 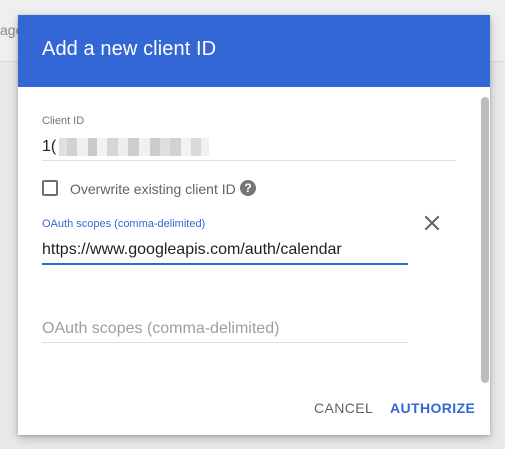 What do you see at coordinates (485, 240) in the screenshot?
I see `dialog-scrollbar-thumb` at bounding box center [485, 240].